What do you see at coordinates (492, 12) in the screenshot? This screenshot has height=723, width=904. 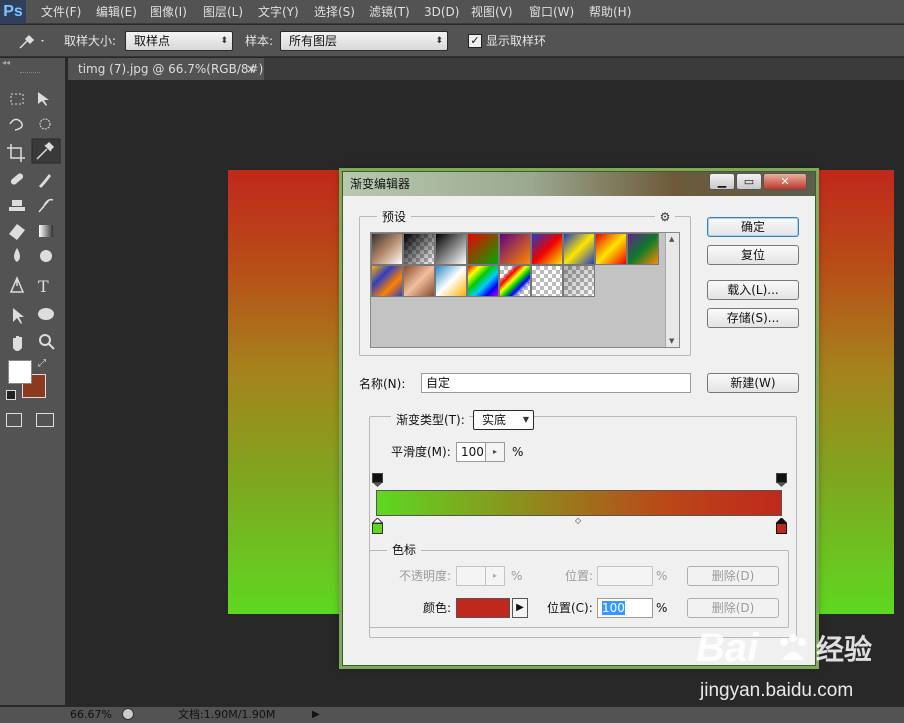 I see `menu-view: 视图(V)` at bounding box center [492, 12].